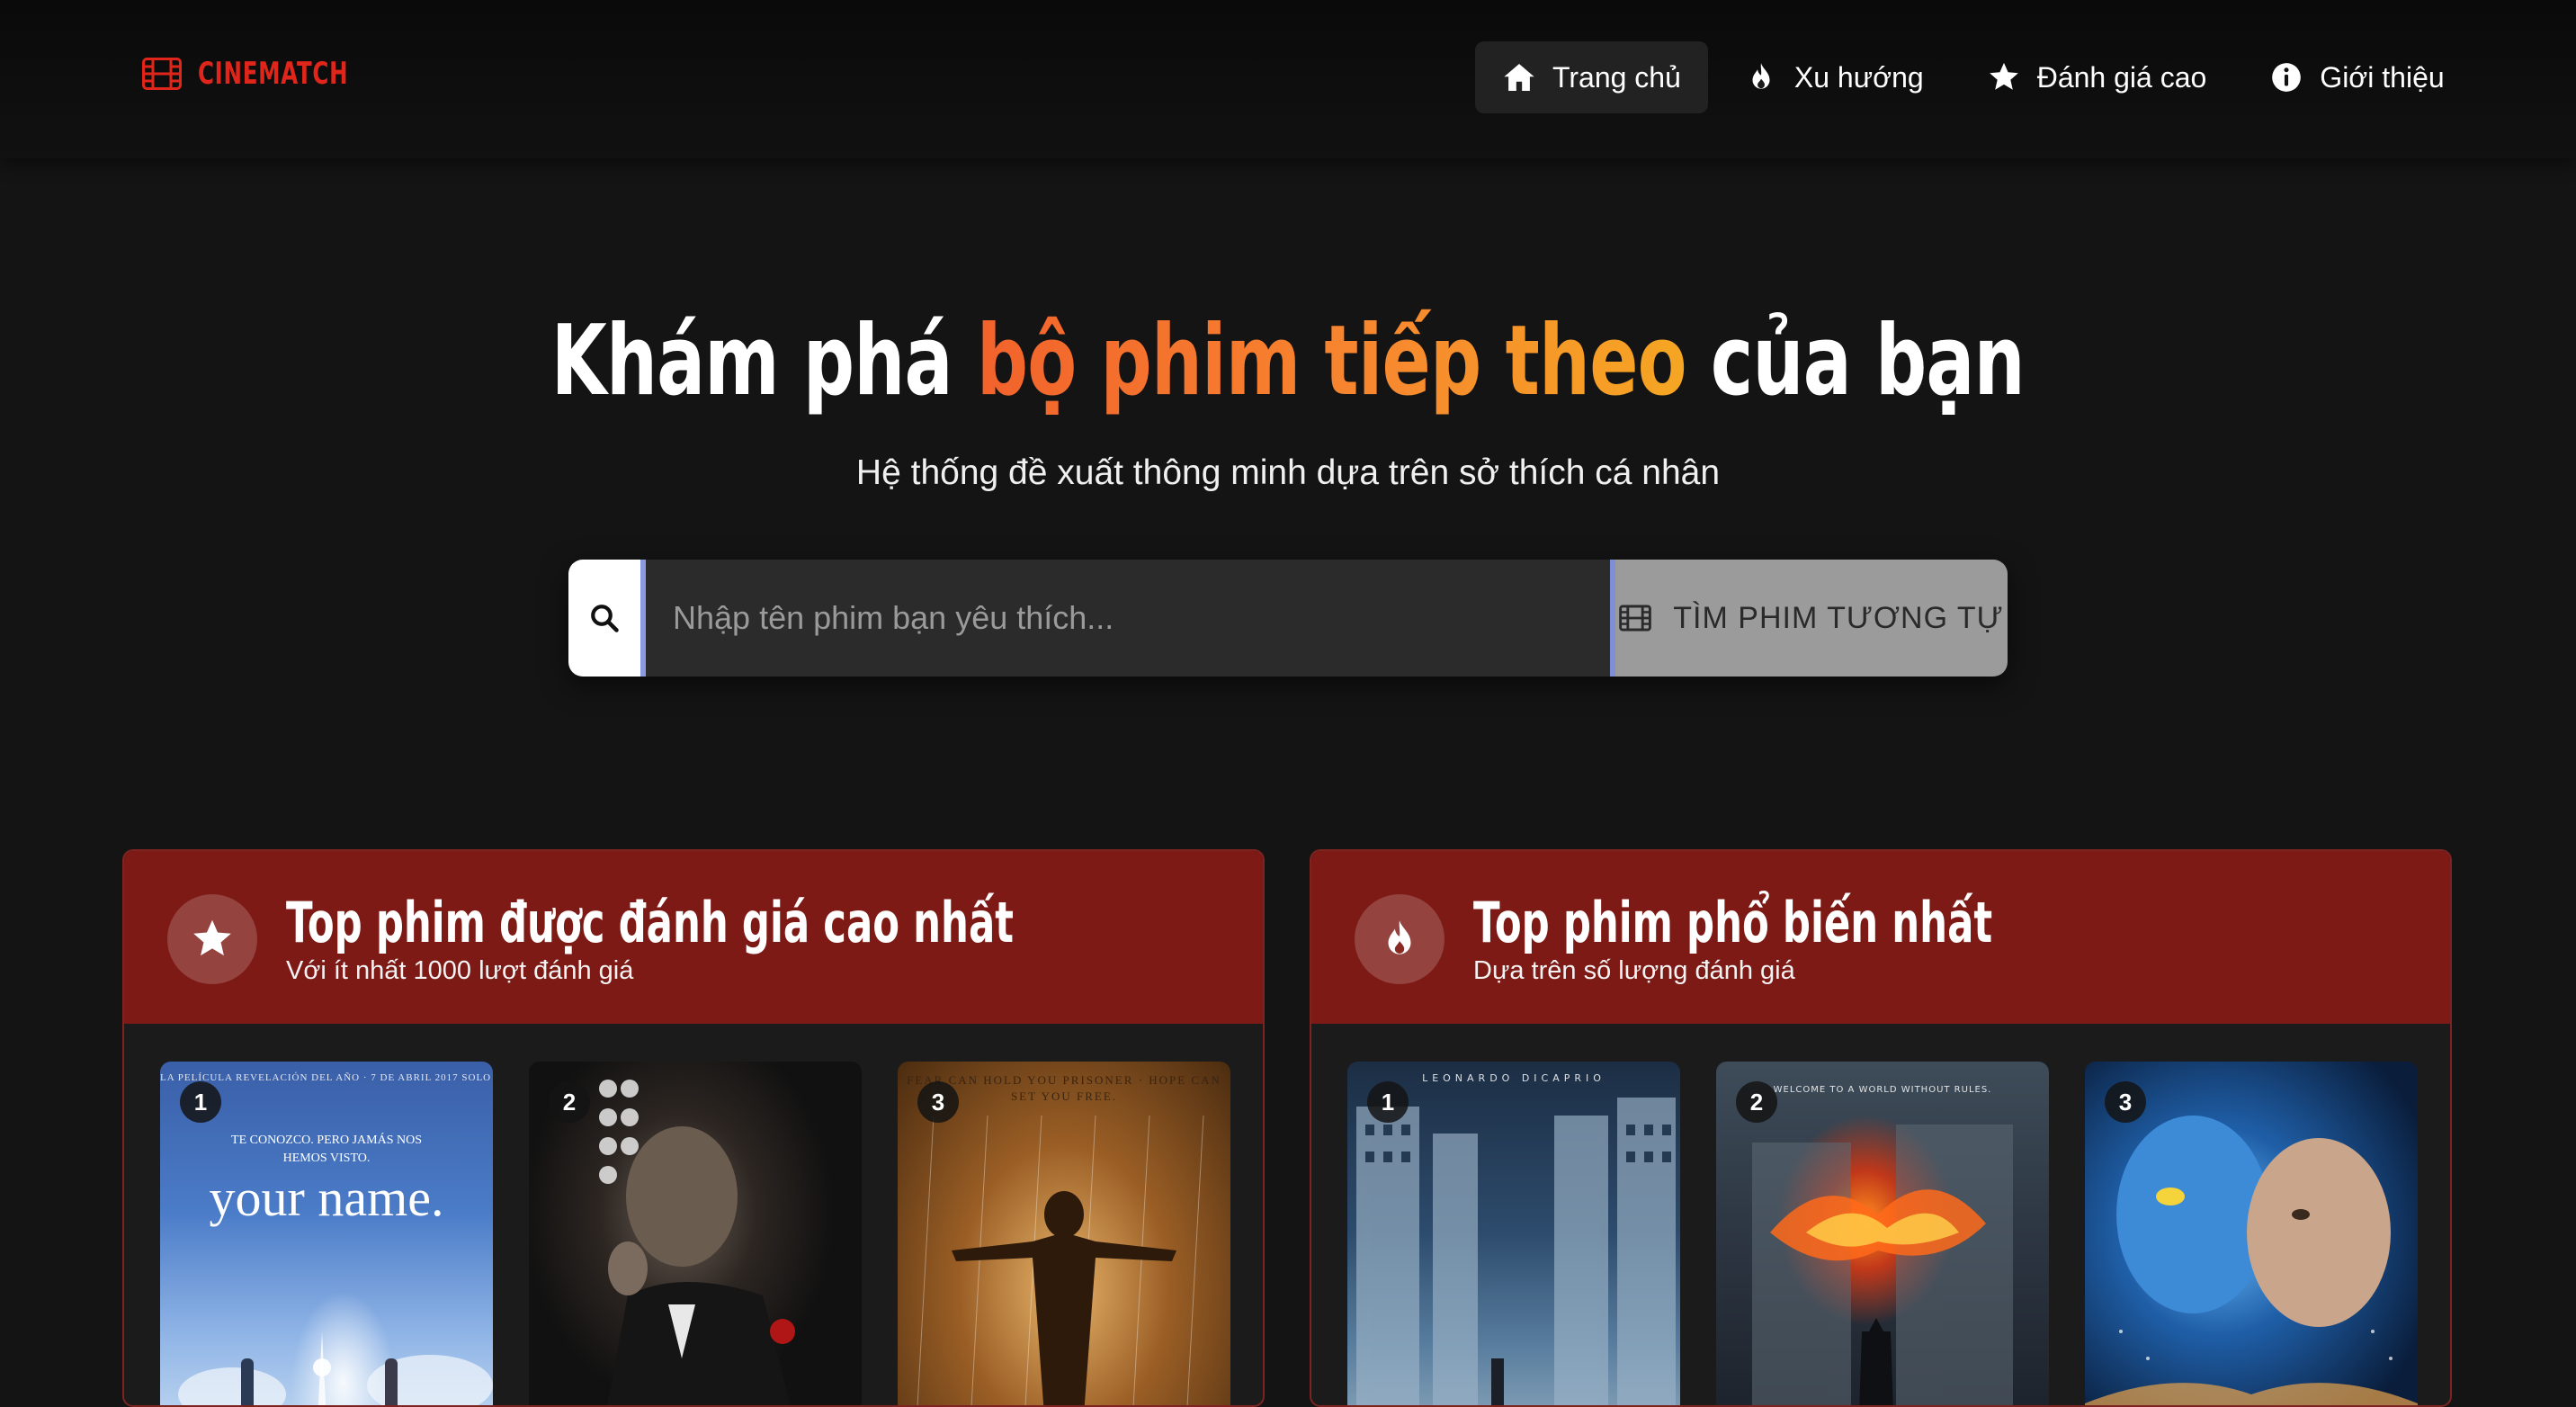  Describe the element at coordinates (1838, 617) in the screenshot. I see `find-similar-label: TÌM PHIM TƯƠNG TỰ` at that location.